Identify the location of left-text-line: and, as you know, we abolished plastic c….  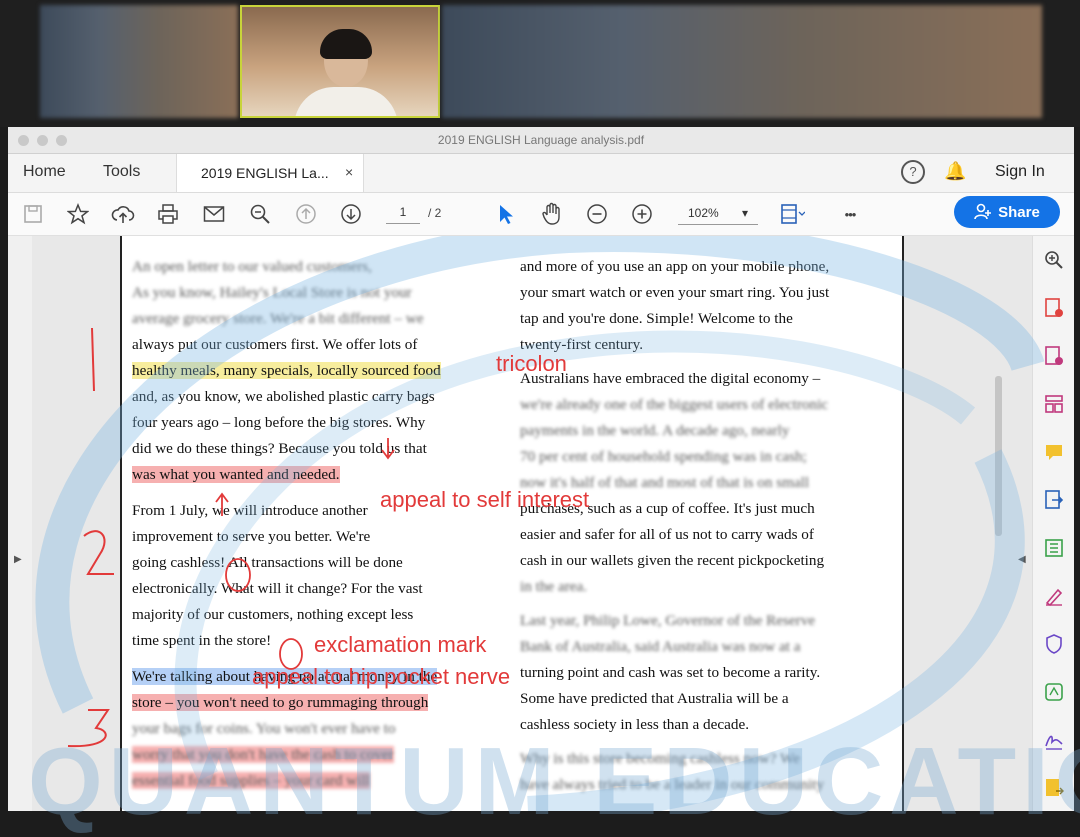
(283, 396).